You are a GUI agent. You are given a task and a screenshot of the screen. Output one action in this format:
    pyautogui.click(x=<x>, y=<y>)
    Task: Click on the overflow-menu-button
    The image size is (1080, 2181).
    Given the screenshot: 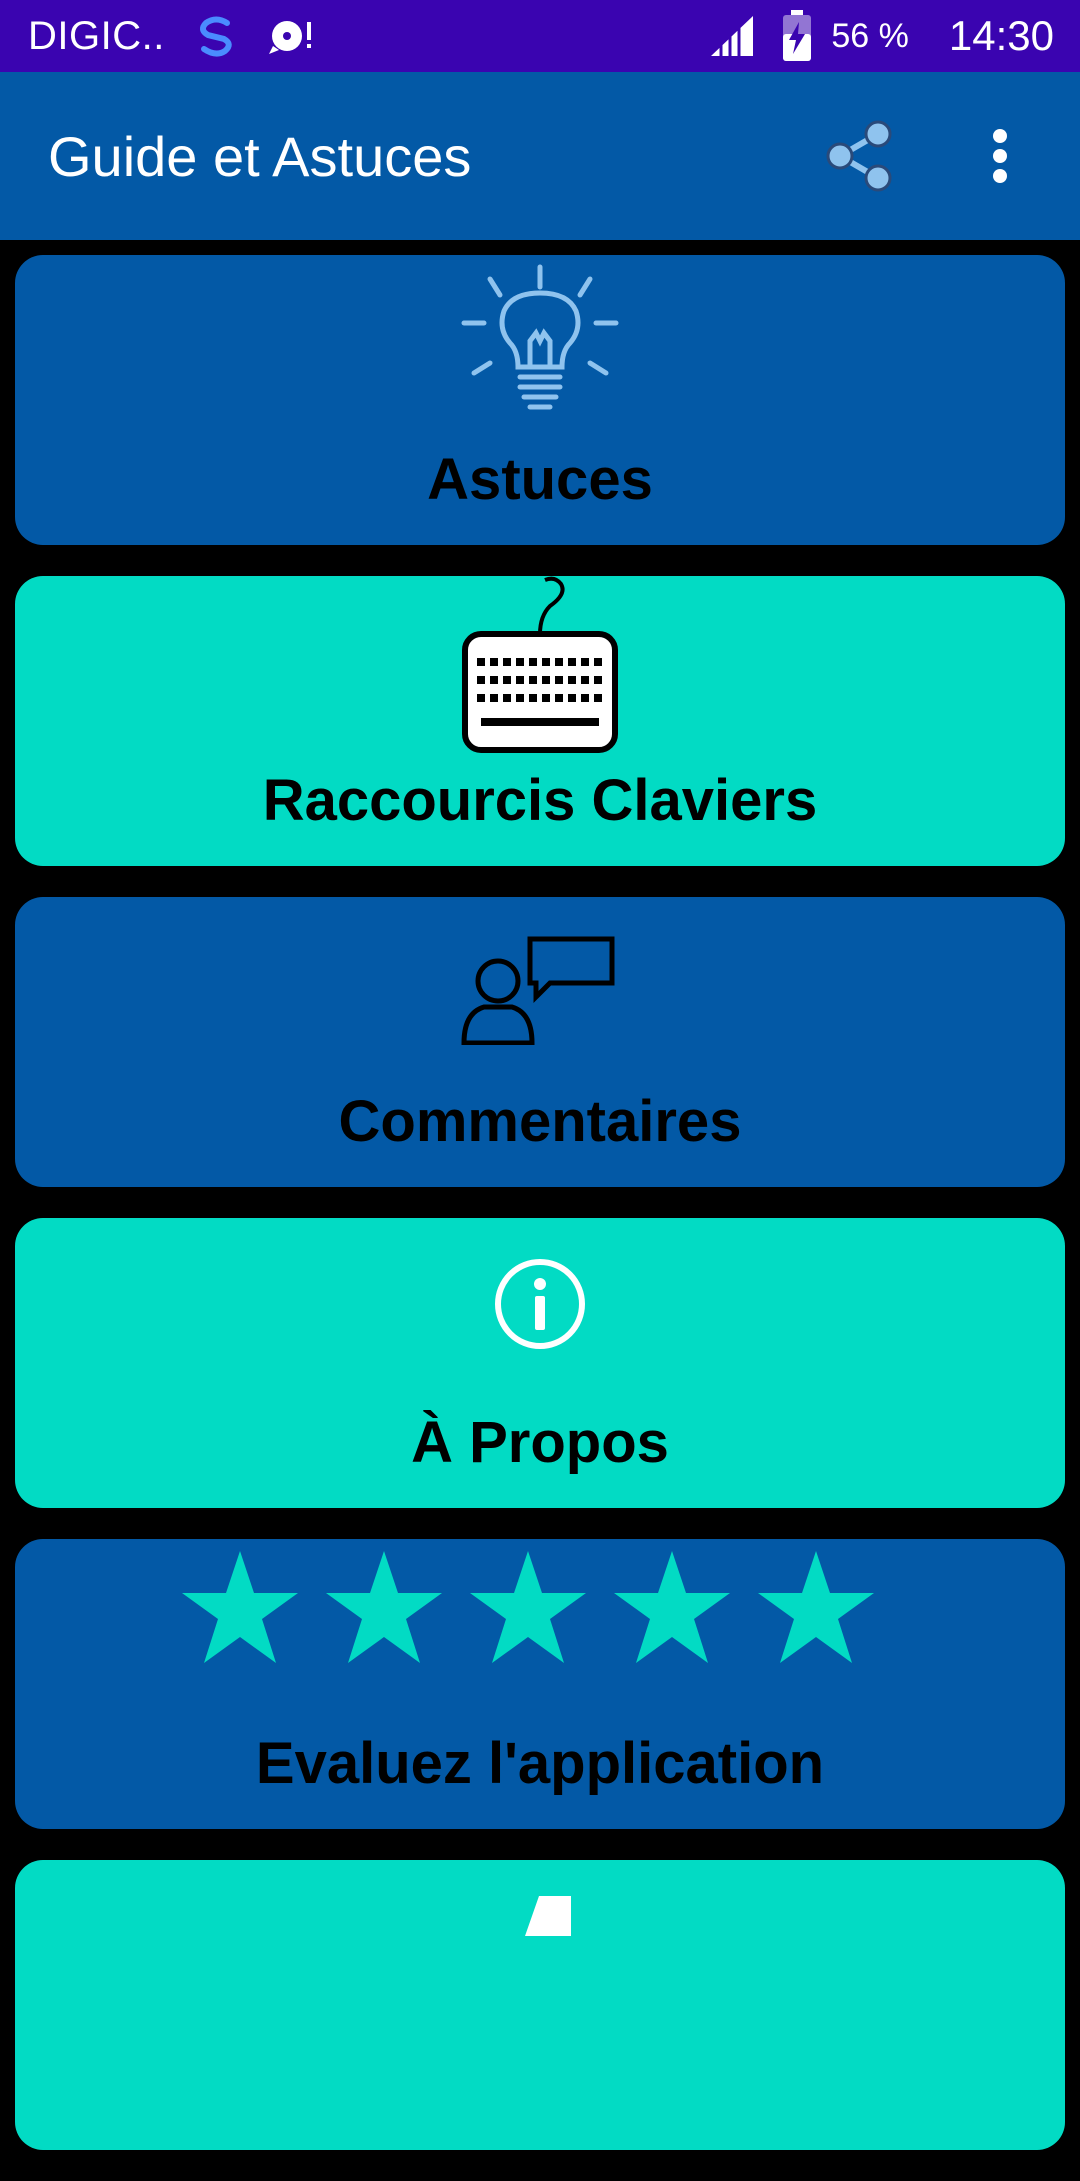 What is the action you would take?
    pyautogui.click(x=1000, y=156)
    